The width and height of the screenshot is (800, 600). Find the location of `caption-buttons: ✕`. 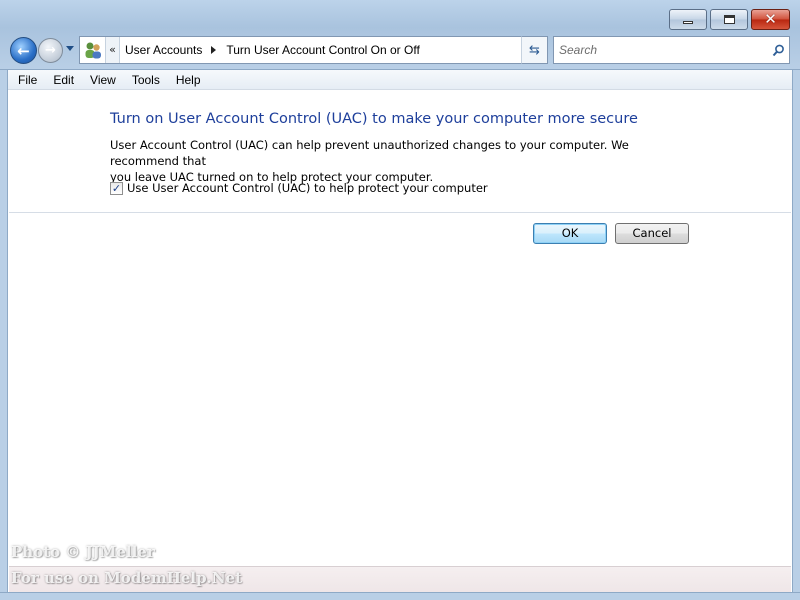

caption-buttons: ✕ is located at coordinates (729, 19).